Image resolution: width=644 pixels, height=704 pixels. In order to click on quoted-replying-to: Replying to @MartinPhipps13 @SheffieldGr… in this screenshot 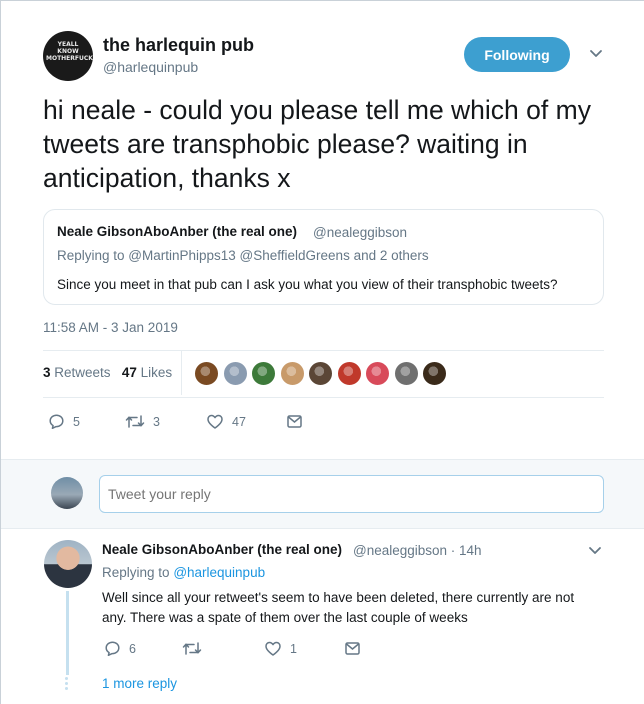, I will do `click(243, 255)`.